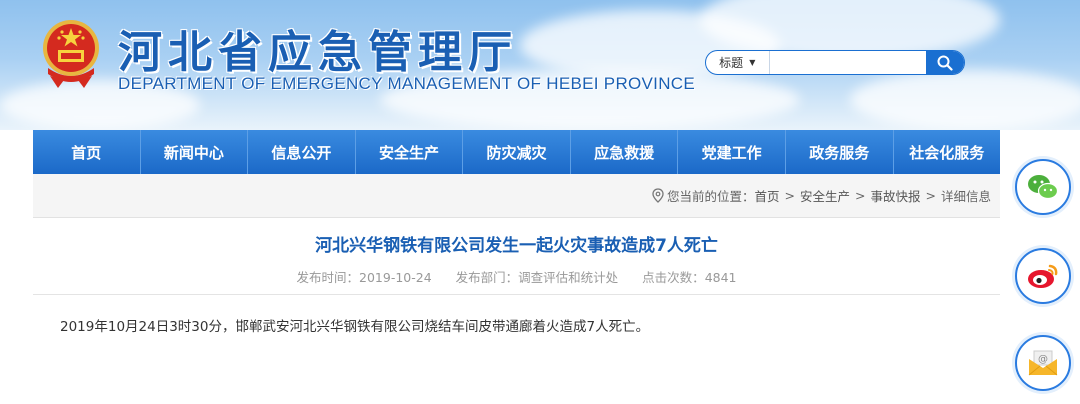 This screenshot has width=1080, height=404. I want to click on email-icon: @, so click(1043, 363).